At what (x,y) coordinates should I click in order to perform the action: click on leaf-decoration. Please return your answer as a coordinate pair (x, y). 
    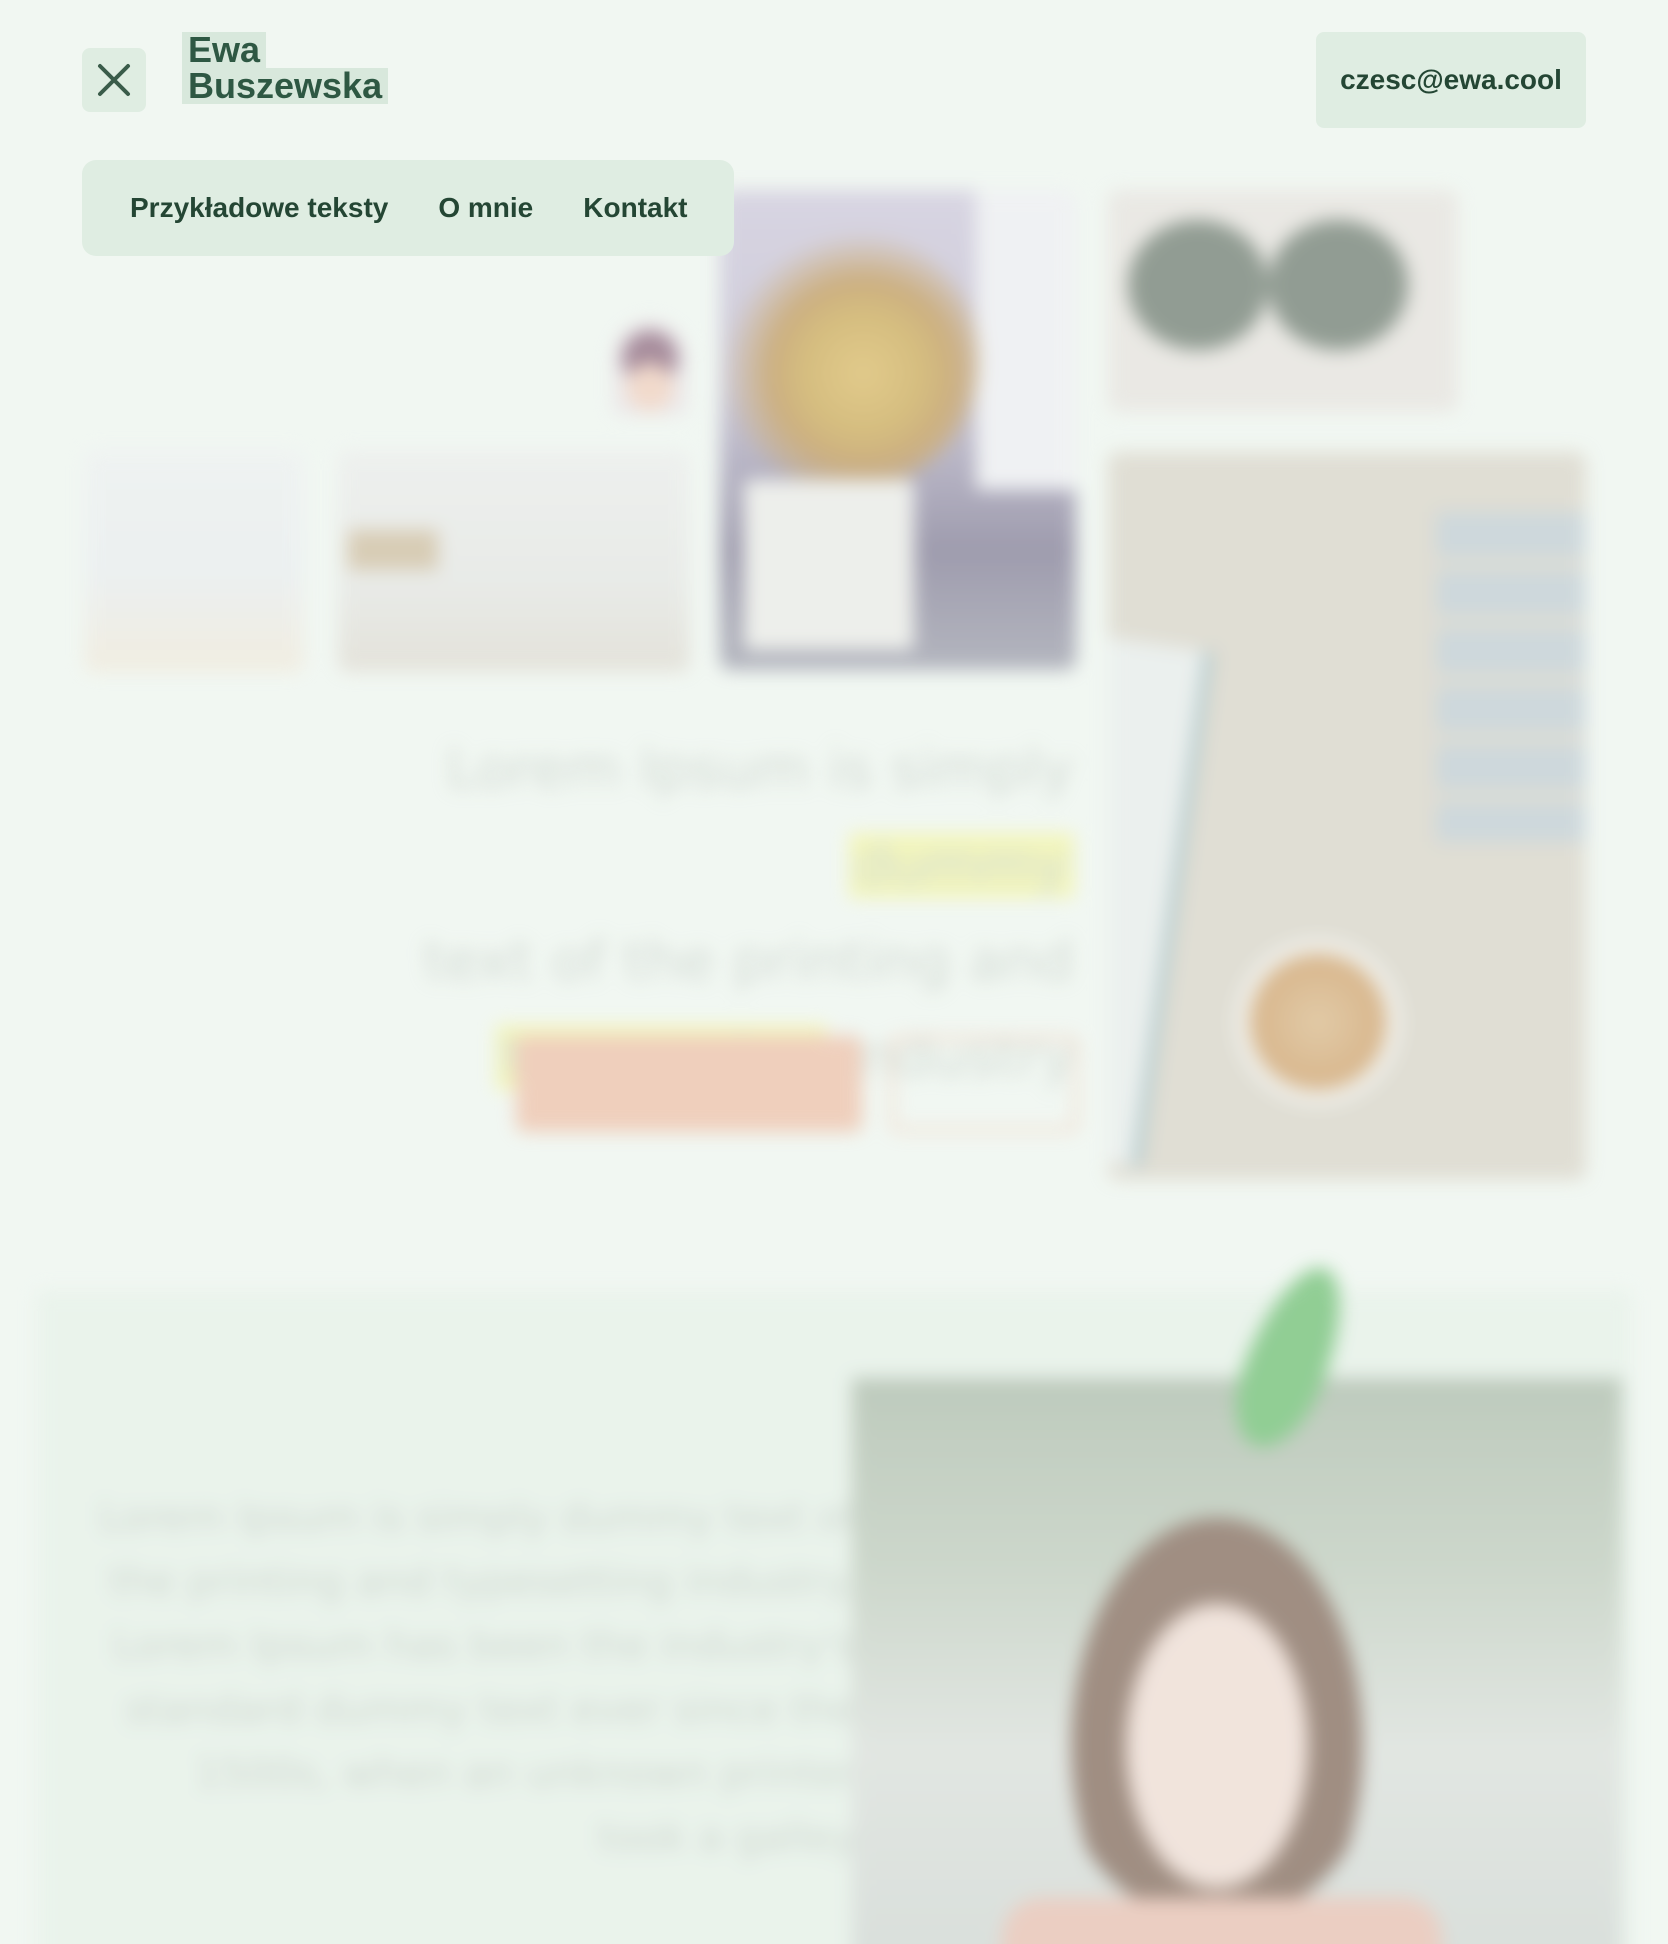
    Looking at the image, I should click on (1290, 1357).